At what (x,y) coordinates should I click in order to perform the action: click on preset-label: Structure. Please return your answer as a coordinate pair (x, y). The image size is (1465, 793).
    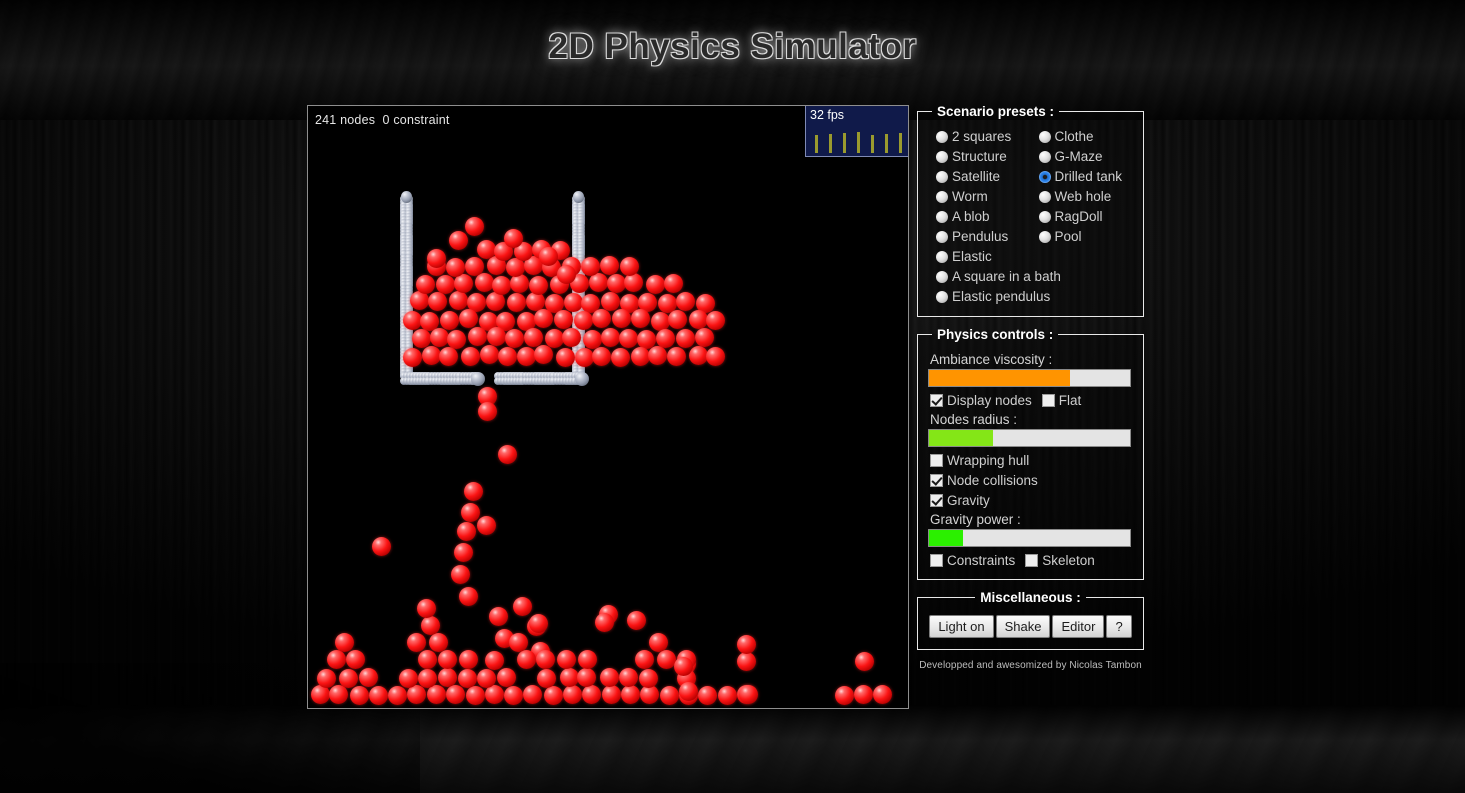
    Looking at the image, I should click on (979, 156).